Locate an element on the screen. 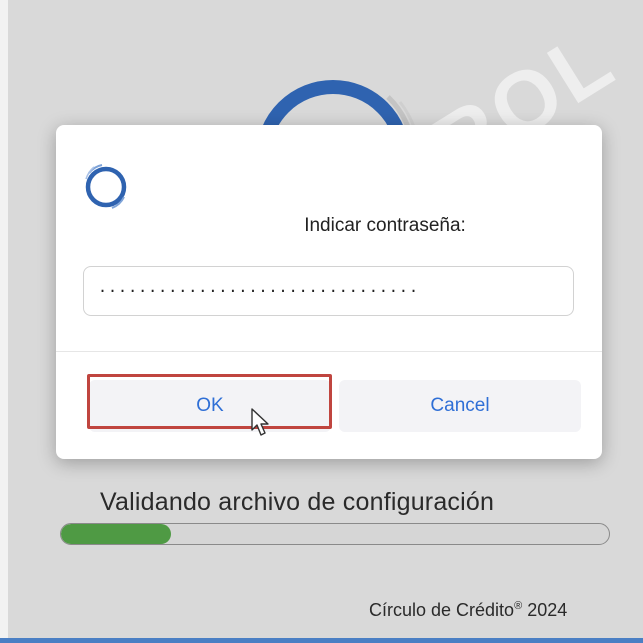 This screenshot has height=643, width=643. progress-bar-fill is located at coordinates (116, 534).